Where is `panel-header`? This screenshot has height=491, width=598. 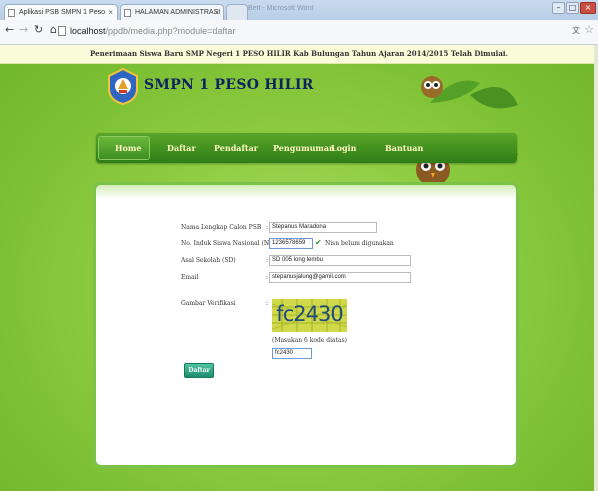
panel-header is located at coordinates (306, 192).